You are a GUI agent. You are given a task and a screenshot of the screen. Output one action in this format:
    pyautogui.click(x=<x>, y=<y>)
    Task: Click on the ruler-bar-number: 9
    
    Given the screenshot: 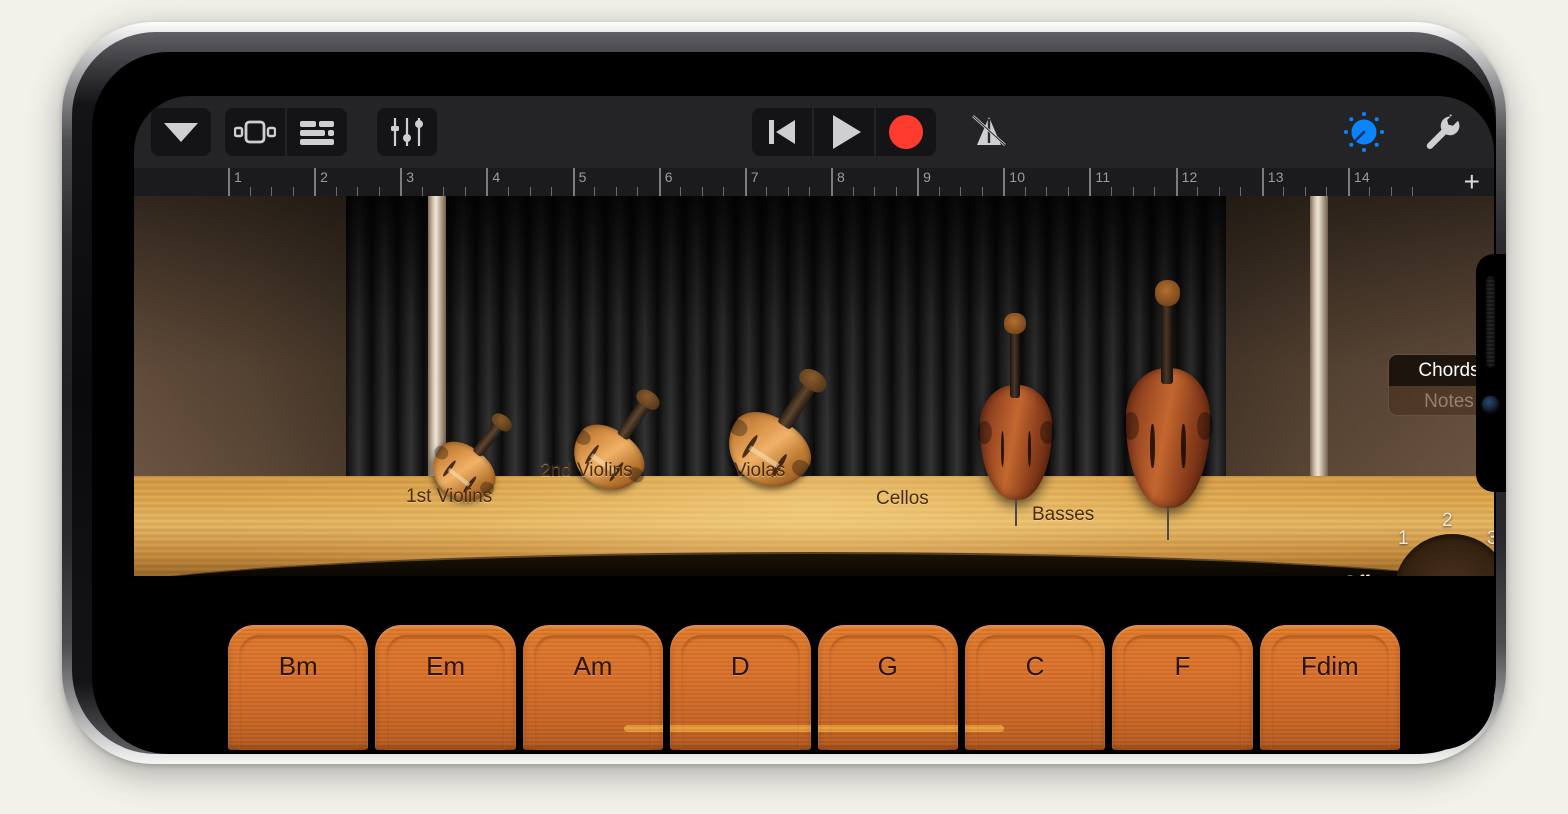 What is the action you would take?
    pyautogui.click(x=927, y=177)
    